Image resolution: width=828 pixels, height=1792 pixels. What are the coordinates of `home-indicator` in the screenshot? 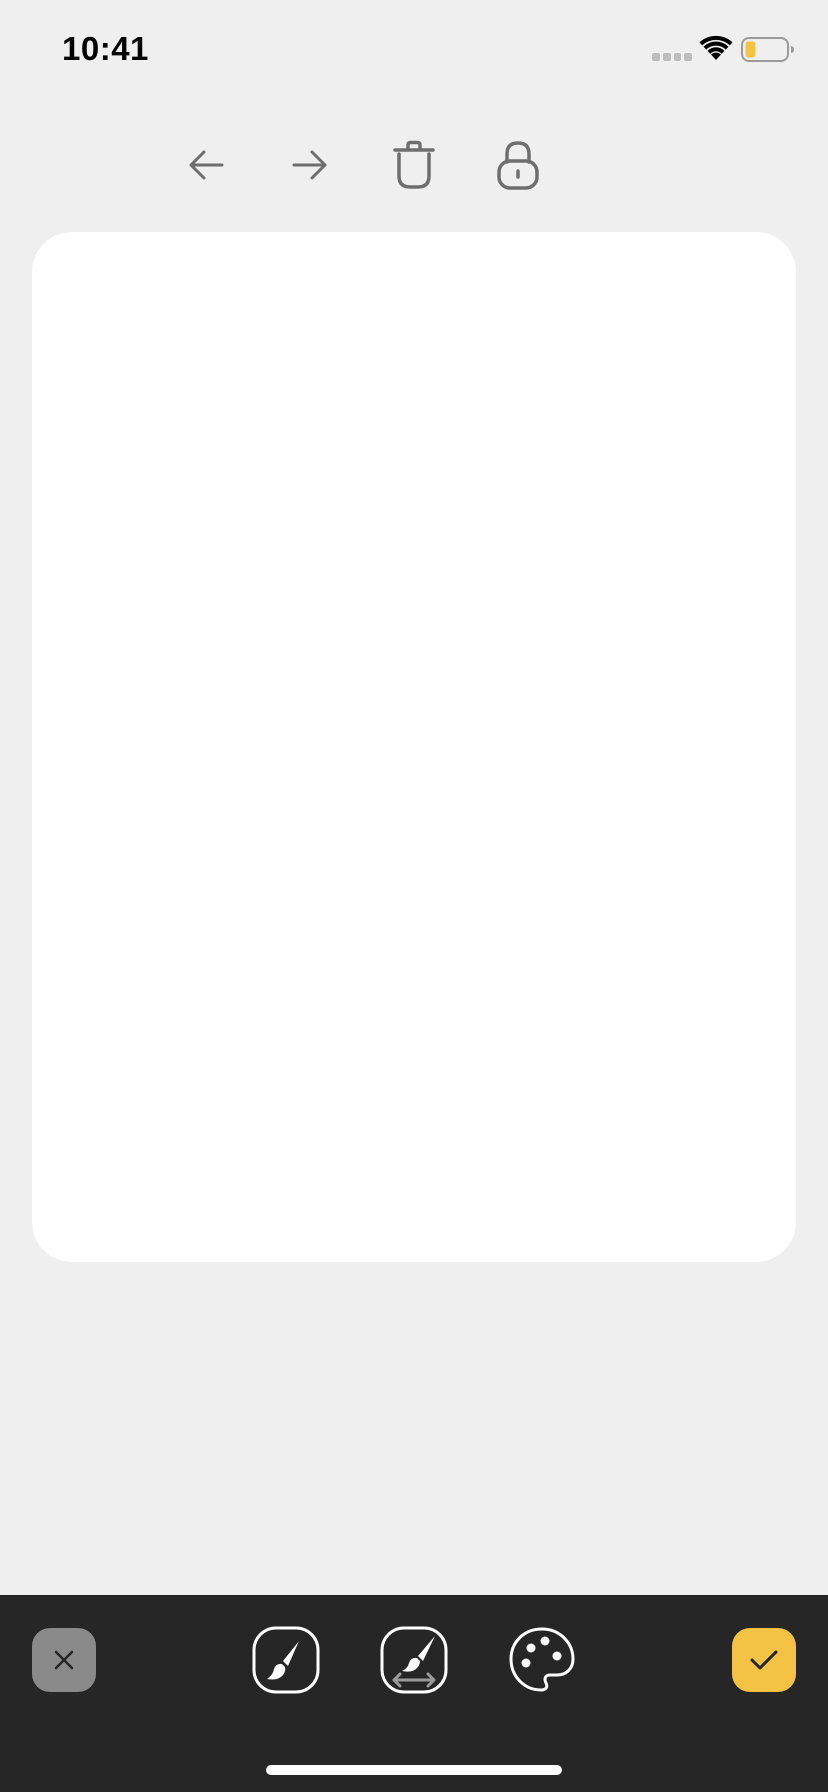 It's located at (414, 1770).